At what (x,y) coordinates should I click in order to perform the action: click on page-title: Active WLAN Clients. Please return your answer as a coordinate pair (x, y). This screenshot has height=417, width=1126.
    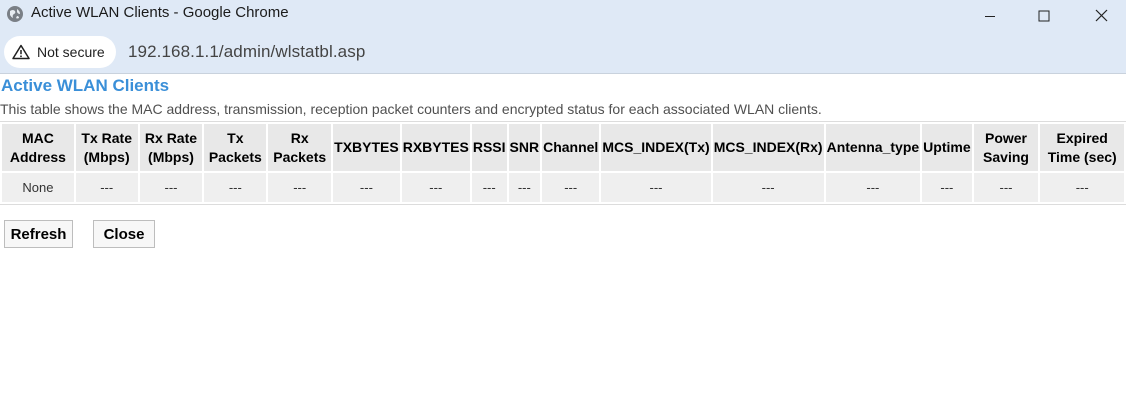
    Looking at the image, I should click on (85, 85).